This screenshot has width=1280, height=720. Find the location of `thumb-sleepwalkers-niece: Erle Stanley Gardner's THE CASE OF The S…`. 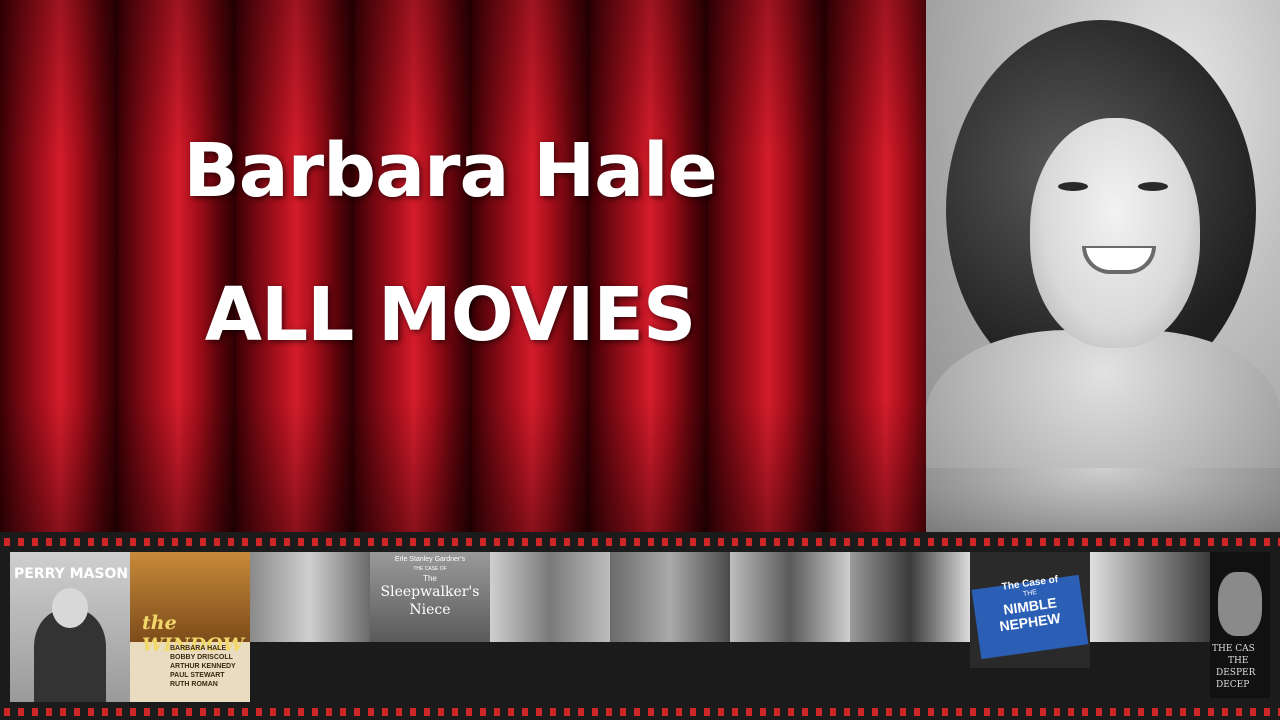

thumb-sleepwalkers-niece: Erle Stanley Gardner's THE CASE OF The S… is located at coordinates (430, 597).